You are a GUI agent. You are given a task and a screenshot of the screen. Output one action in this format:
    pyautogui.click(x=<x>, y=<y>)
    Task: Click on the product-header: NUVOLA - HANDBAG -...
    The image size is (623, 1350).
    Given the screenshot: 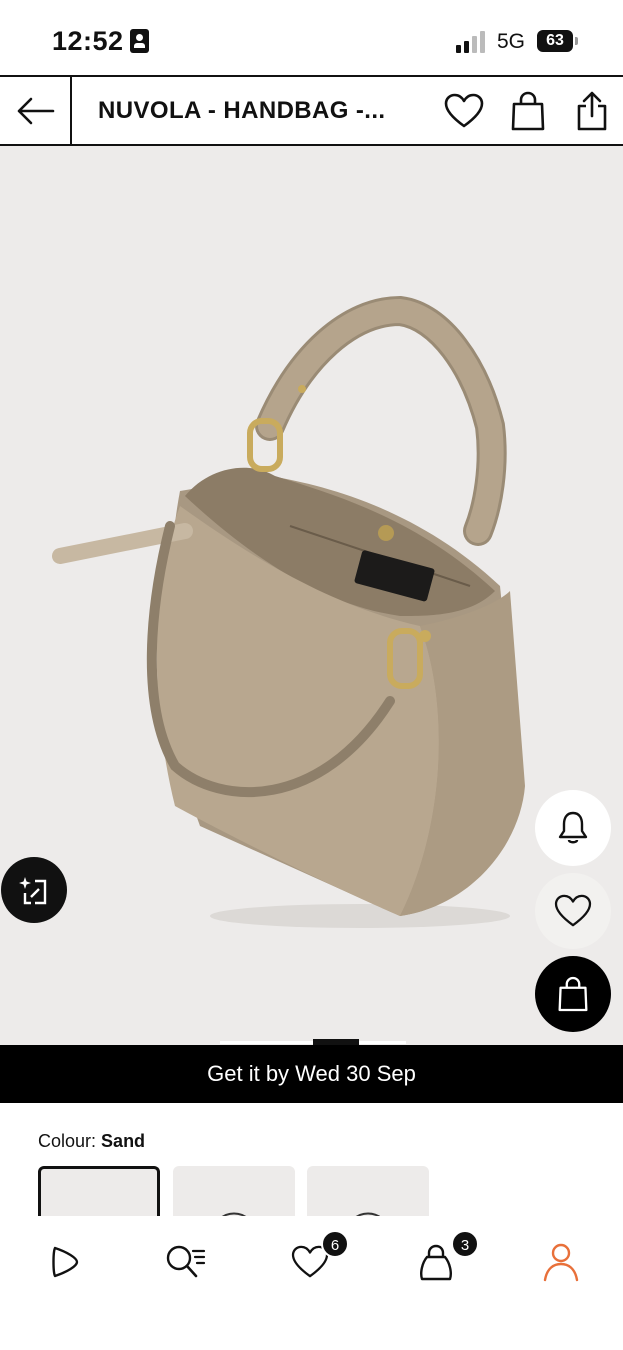 What is the action you would take?
    pyautogui.click(x=311, y=110)
    